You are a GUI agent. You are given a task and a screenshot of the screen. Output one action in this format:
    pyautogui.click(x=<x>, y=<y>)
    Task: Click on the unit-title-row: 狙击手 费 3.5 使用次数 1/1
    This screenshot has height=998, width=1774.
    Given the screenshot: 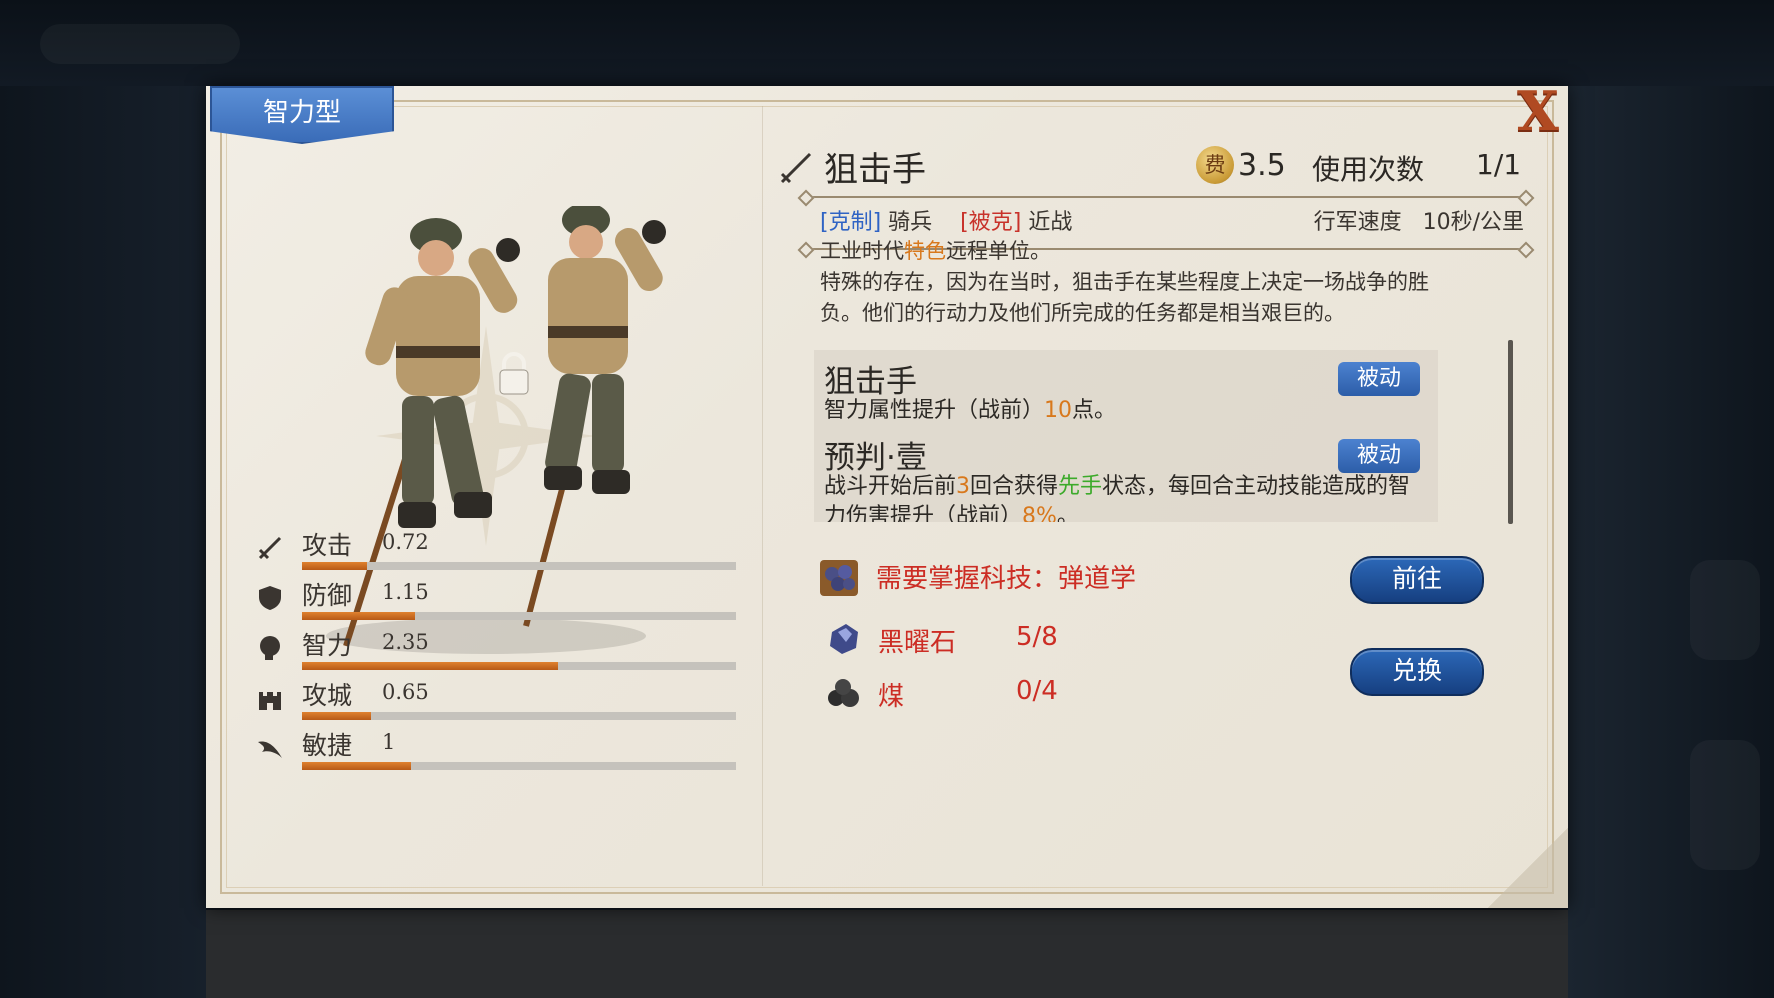 What is the action you would take?
    pyautogui.click(x=1148, y=167)
    